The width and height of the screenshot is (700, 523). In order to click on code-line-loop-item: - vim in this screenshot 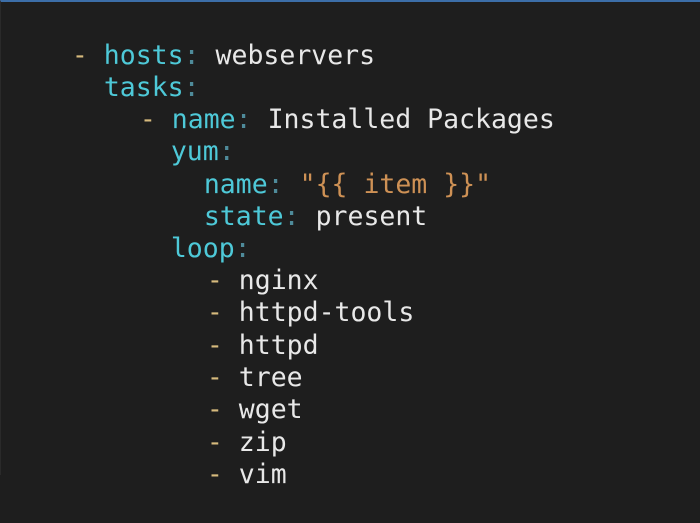, I will do `click(144, 458)`.